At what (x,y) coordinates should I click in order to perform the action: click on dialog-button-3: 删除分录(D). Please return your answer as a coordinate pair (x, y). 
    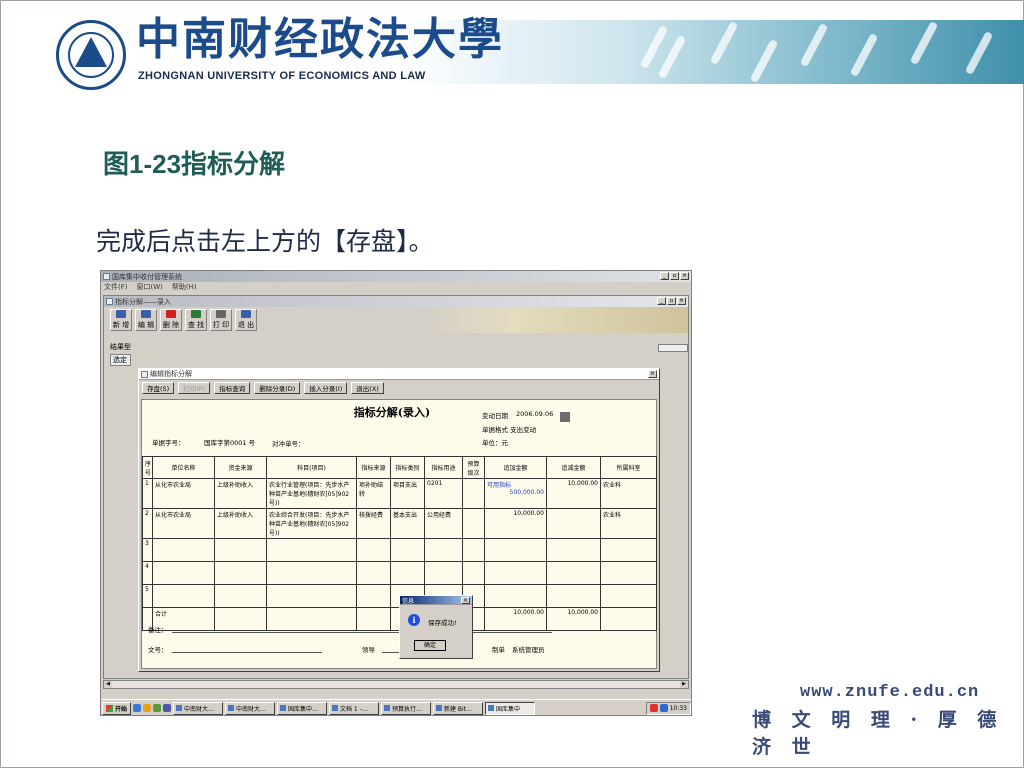
    Looking at the image, I should click on (277, 388).